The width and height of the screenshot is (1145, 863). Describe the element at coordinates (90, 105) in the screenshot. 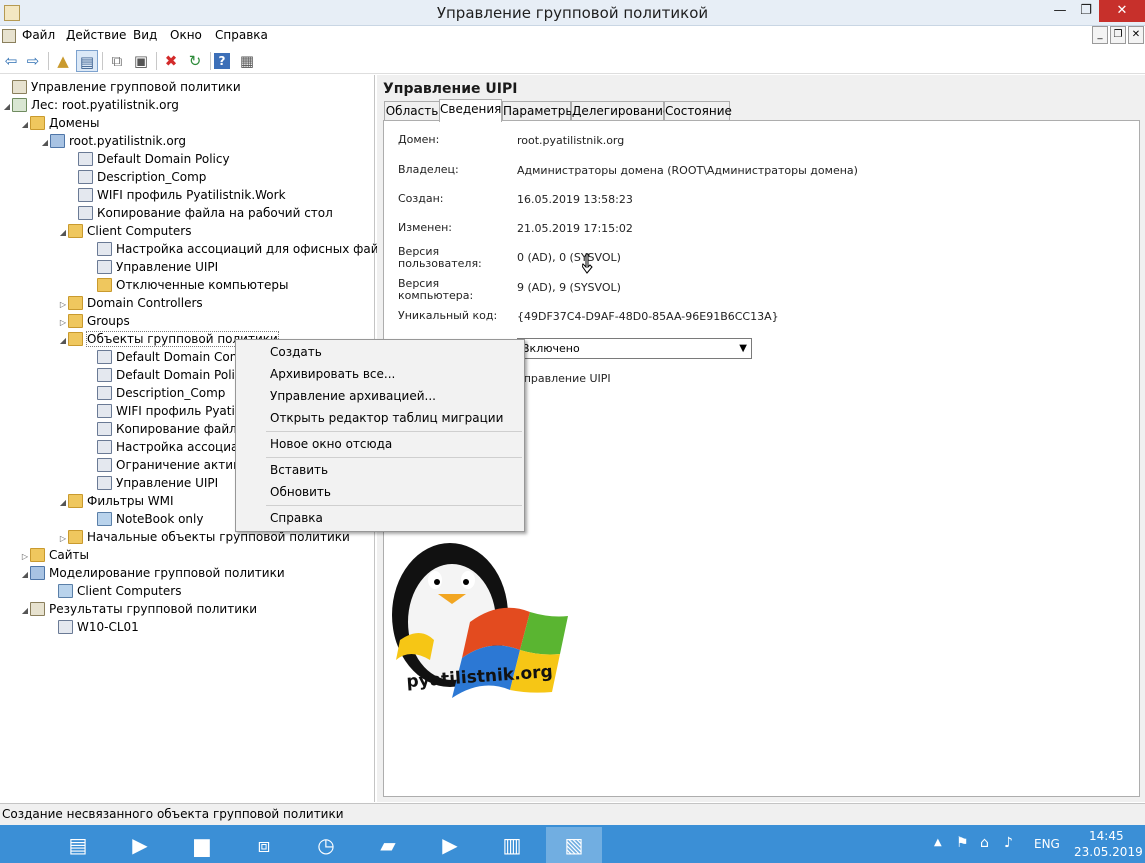

I see `tree-node-forest: ◢ Лес: root.pyatilistnik.org` at that location.